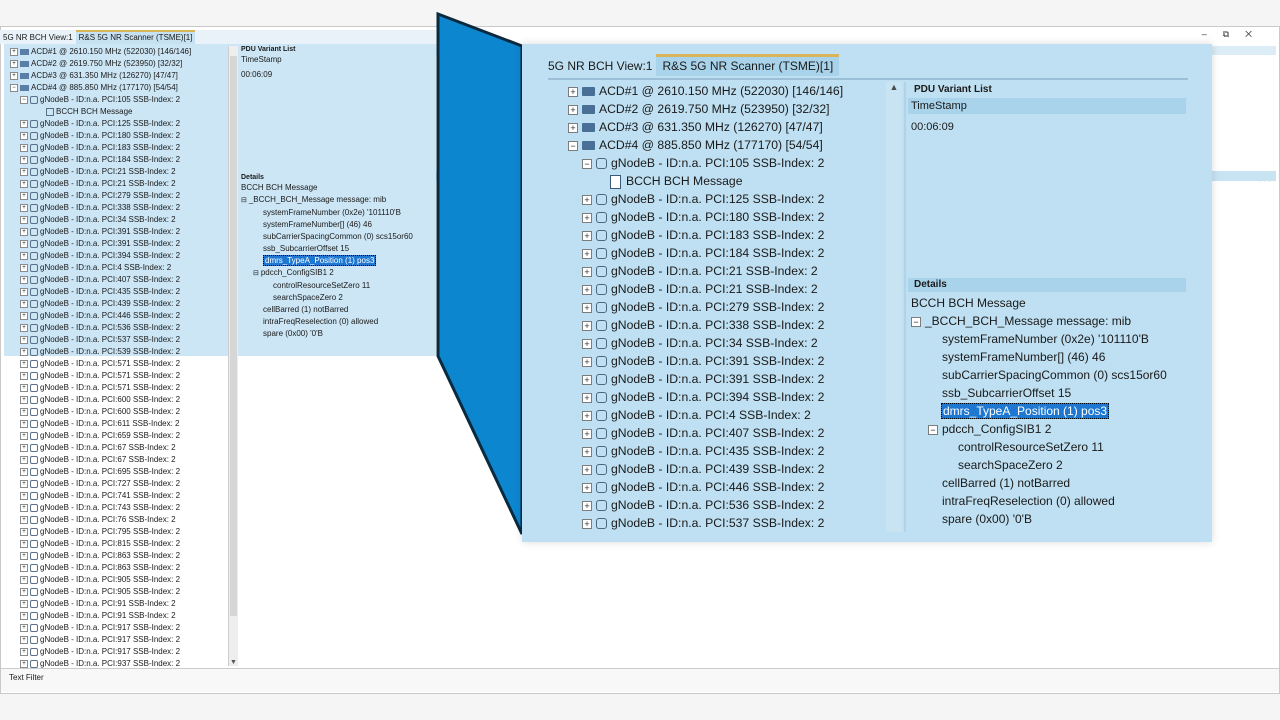 The height and width of the screenshot is (720, 1280). What do you see at coordinates (1047, 285) in the screenshot?
I see `details-title: Details` at bounding box center [1047, 285].